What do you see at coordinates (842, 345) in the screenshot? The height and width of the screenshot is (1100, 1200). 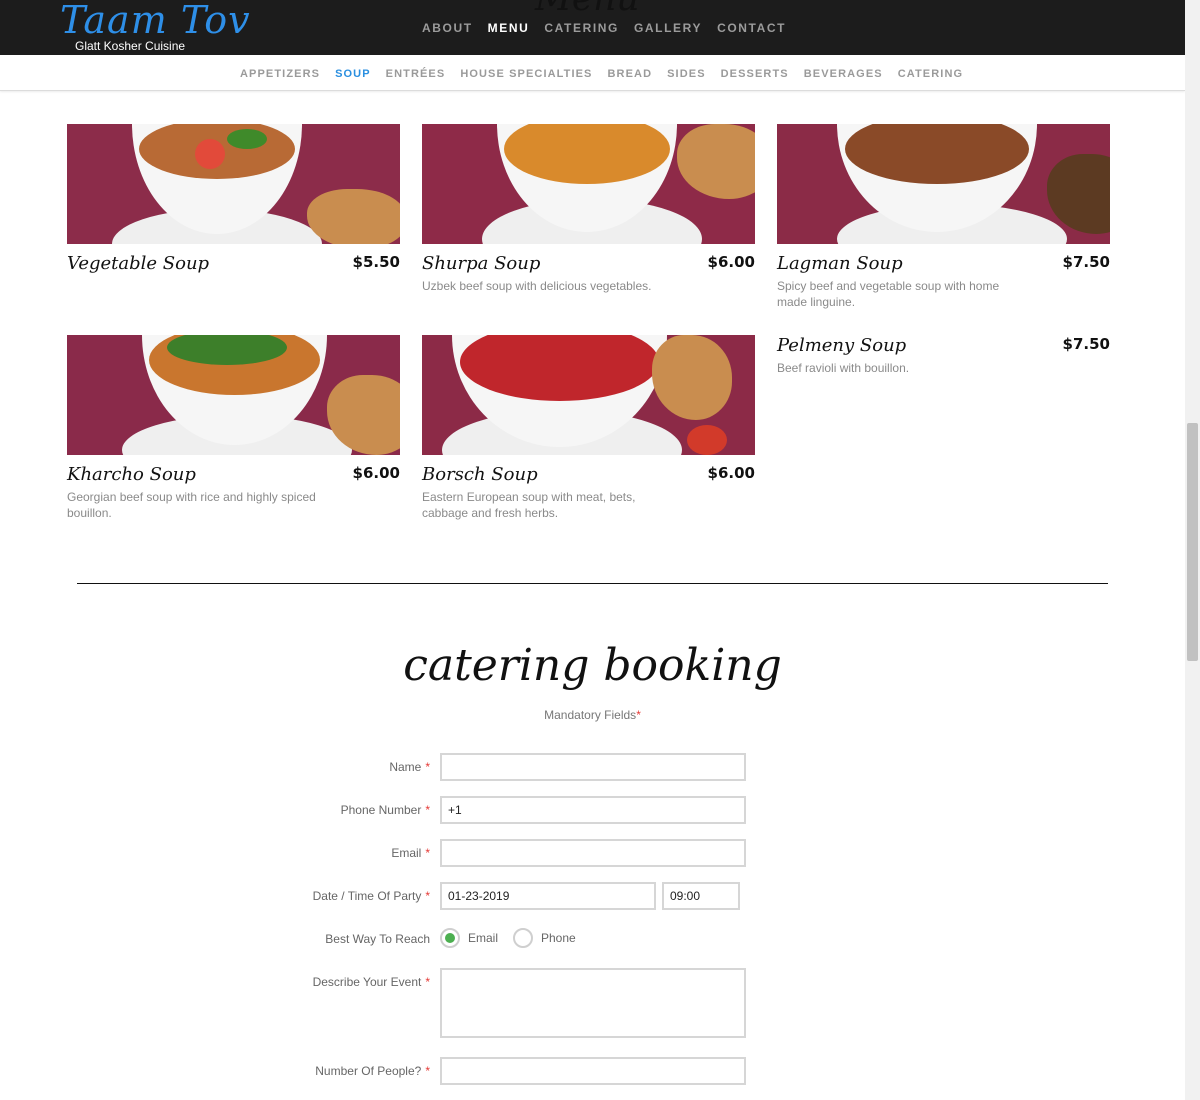 I see `item-name: Pelmeny Soup` at bounding box center [842, 345].